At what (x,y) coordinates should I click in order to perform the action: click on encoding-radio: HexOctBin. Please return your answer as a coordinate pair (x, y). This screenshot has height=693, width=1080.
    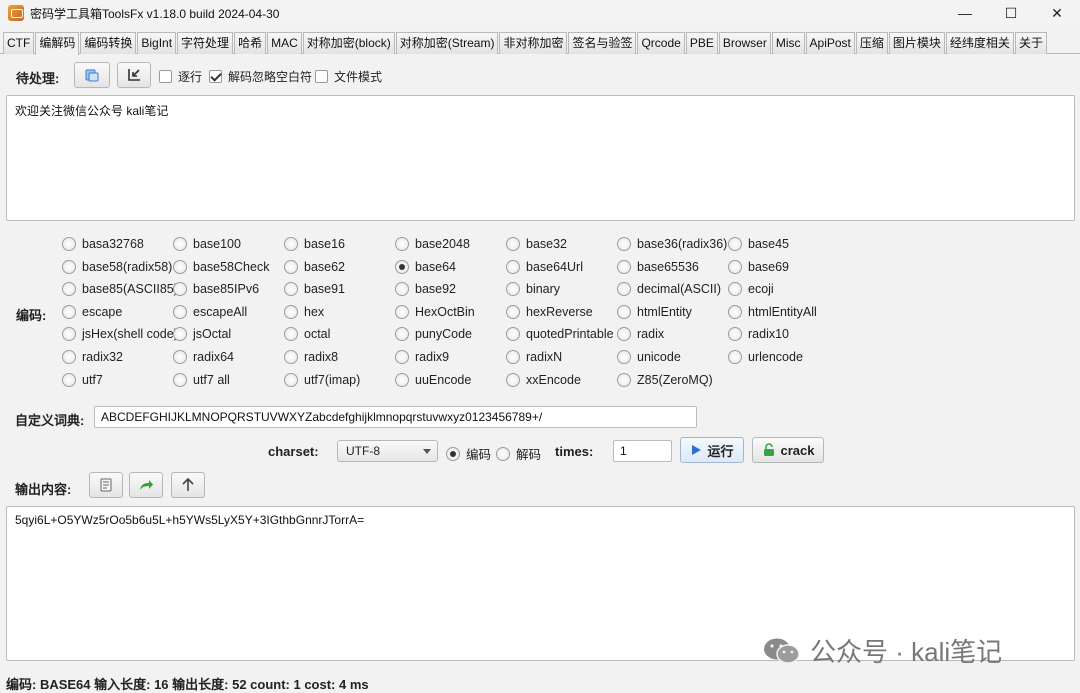
    Looking at the image, I should click on (435, 312).